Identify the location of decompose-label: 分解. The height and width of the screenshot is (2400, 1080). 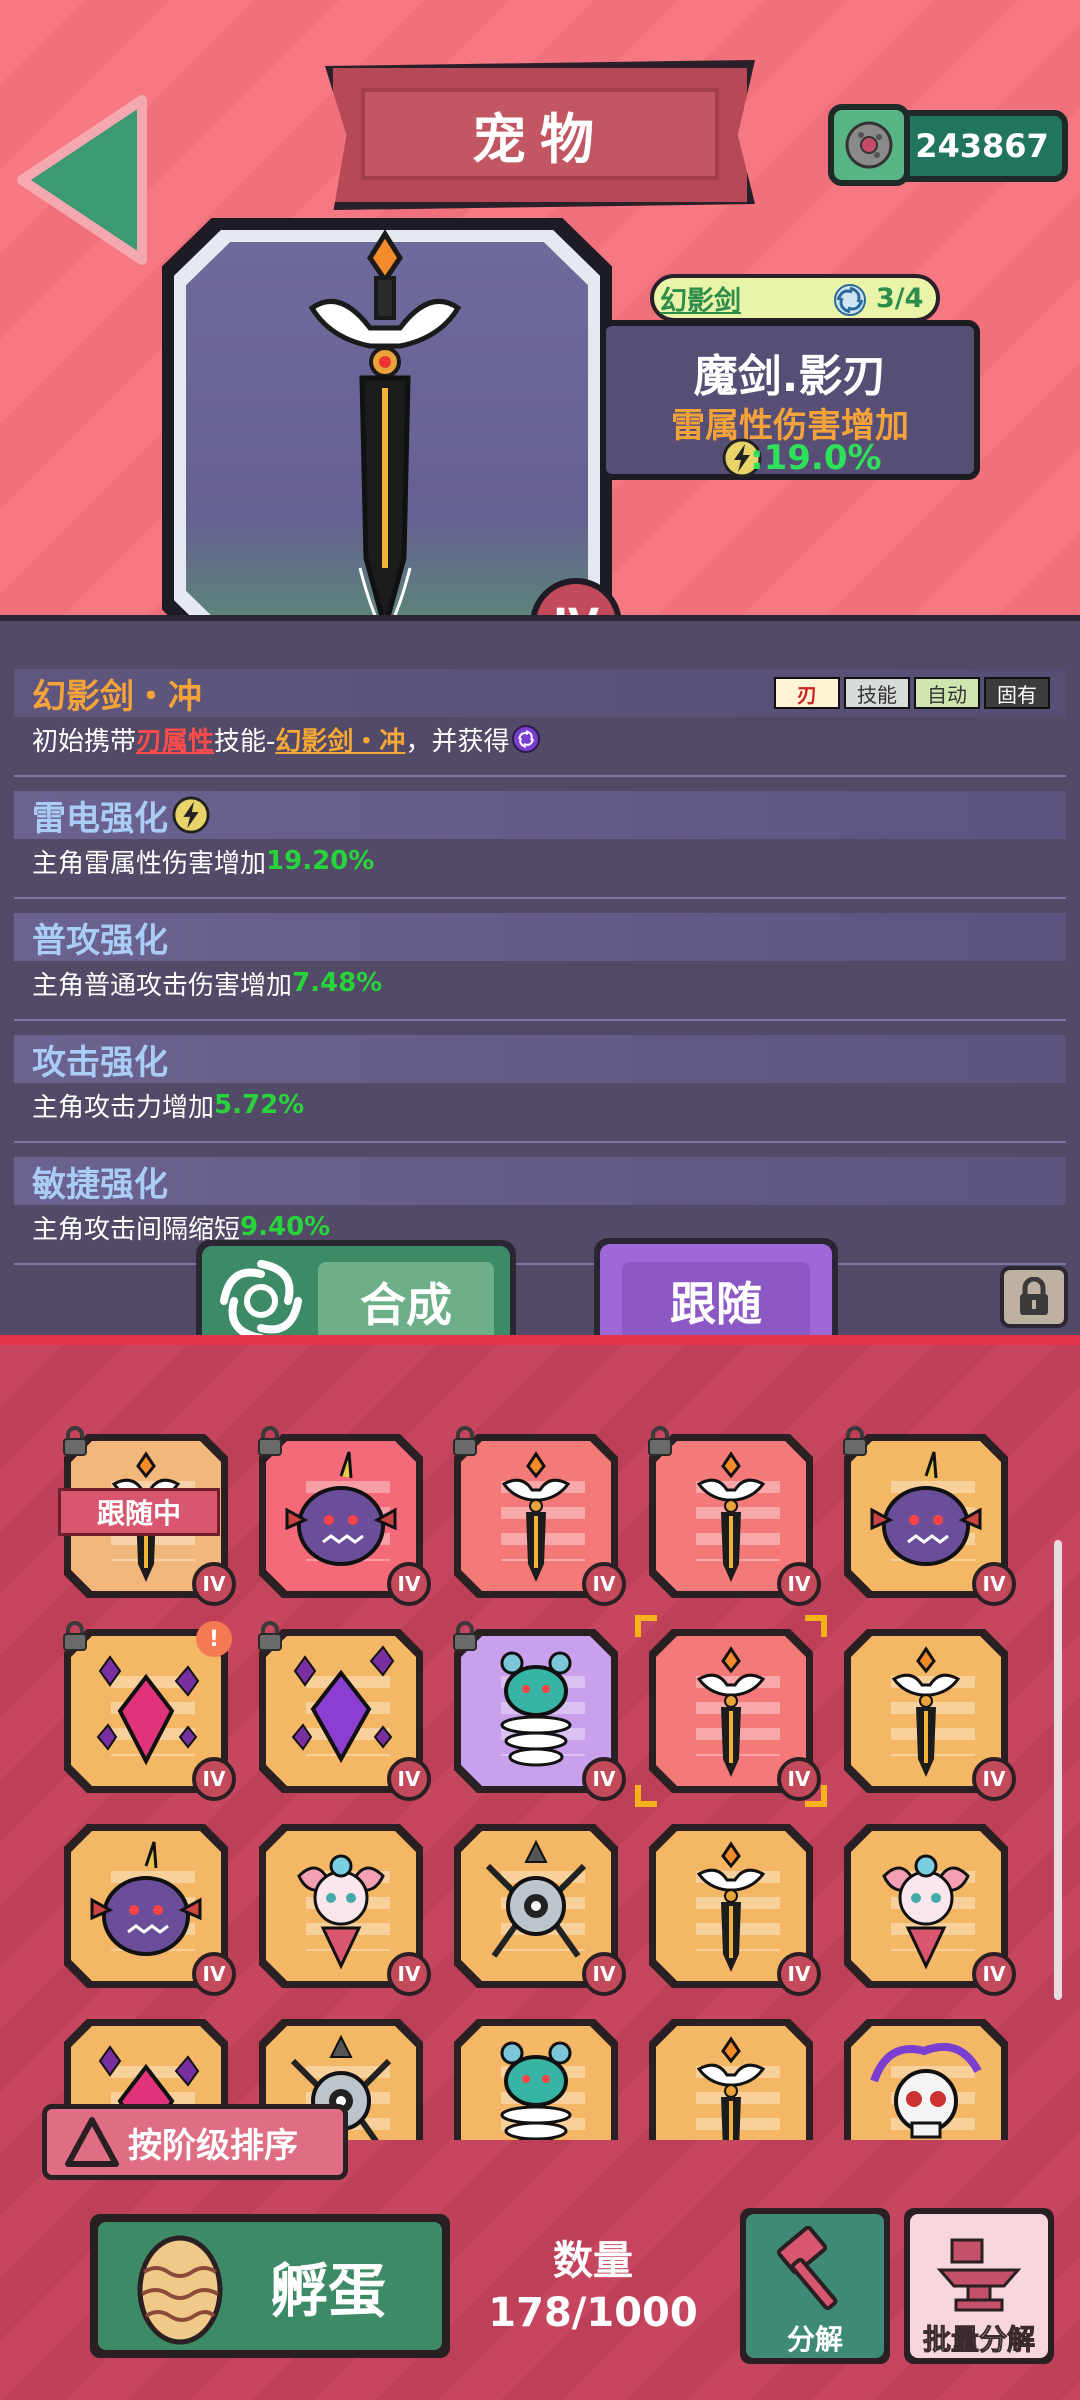
(815, 2338).